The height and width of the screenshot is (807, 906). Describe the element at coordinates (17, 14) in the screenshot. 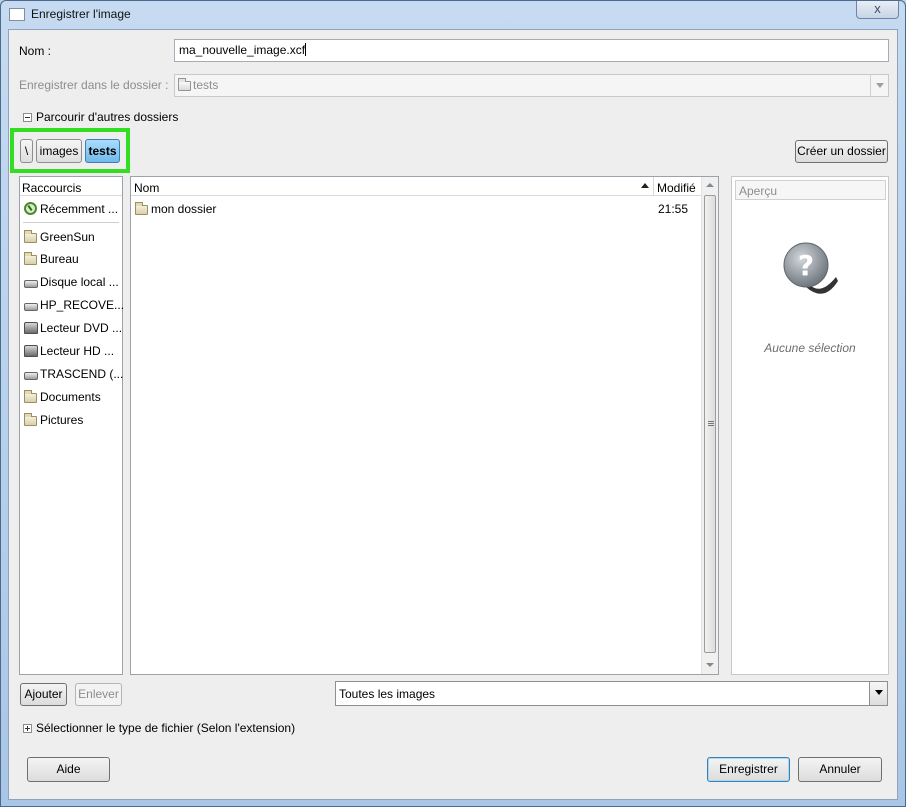

I see `window-icon` at that location.